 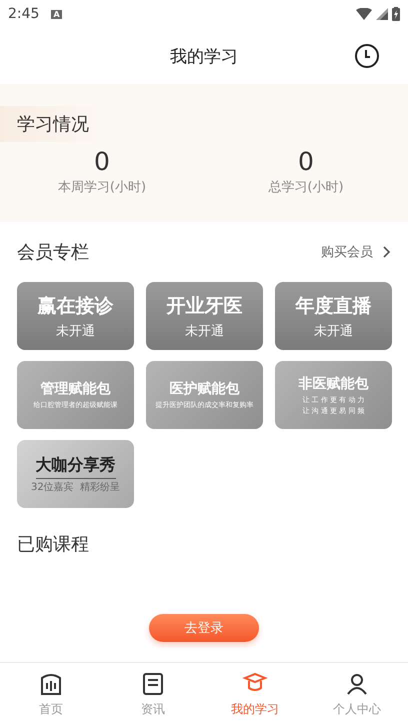 I want to click on wifi-icon, so click(x=364, y=14).